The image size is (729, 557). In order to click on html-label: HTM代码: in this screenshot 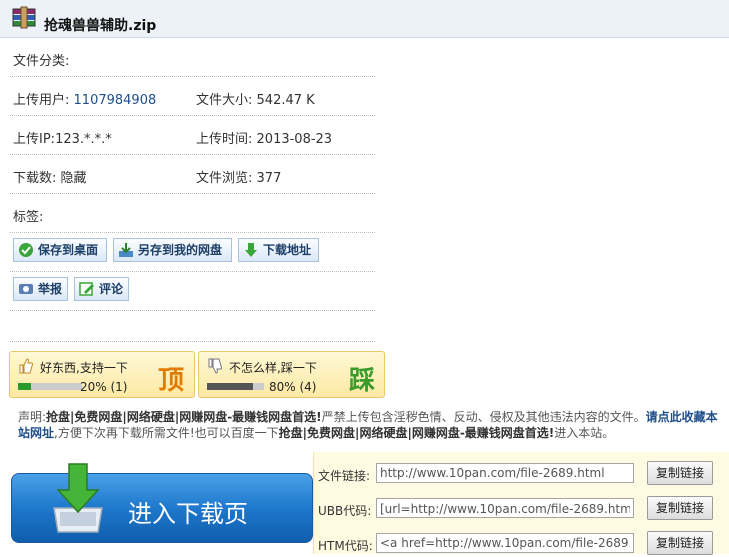, I will do `click(345, 546)`.